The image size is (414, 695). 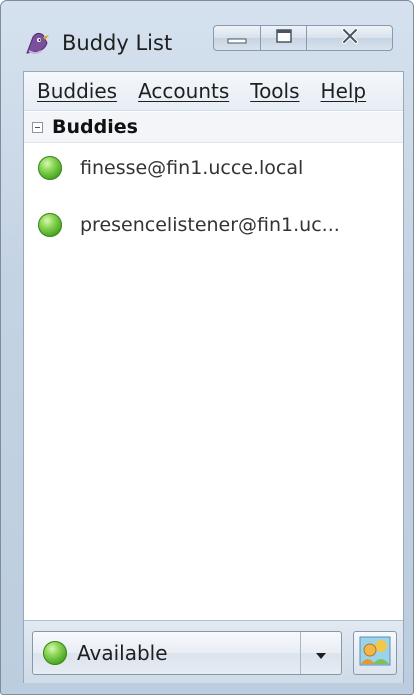 I want to click on chevron-down-icon, so click(x=321, y=653).